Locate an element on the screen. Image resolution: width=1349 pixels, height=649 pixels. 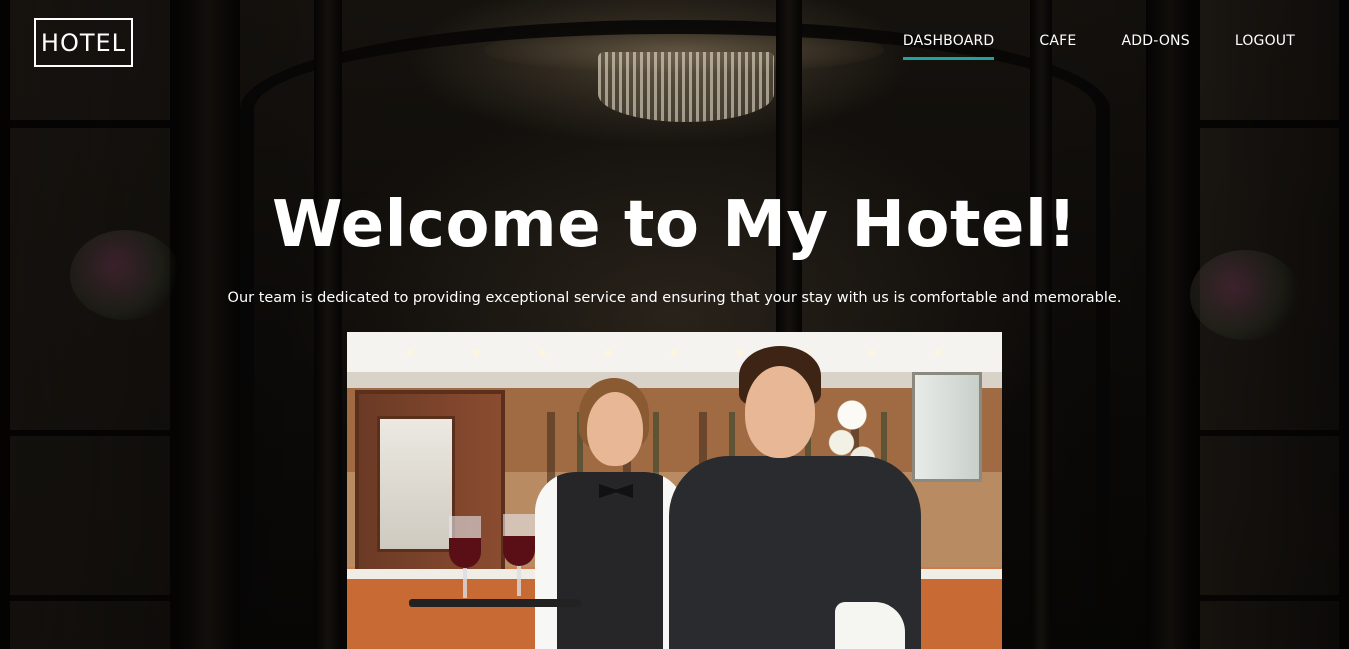
waiter-face is located at coordinates (780, 412).